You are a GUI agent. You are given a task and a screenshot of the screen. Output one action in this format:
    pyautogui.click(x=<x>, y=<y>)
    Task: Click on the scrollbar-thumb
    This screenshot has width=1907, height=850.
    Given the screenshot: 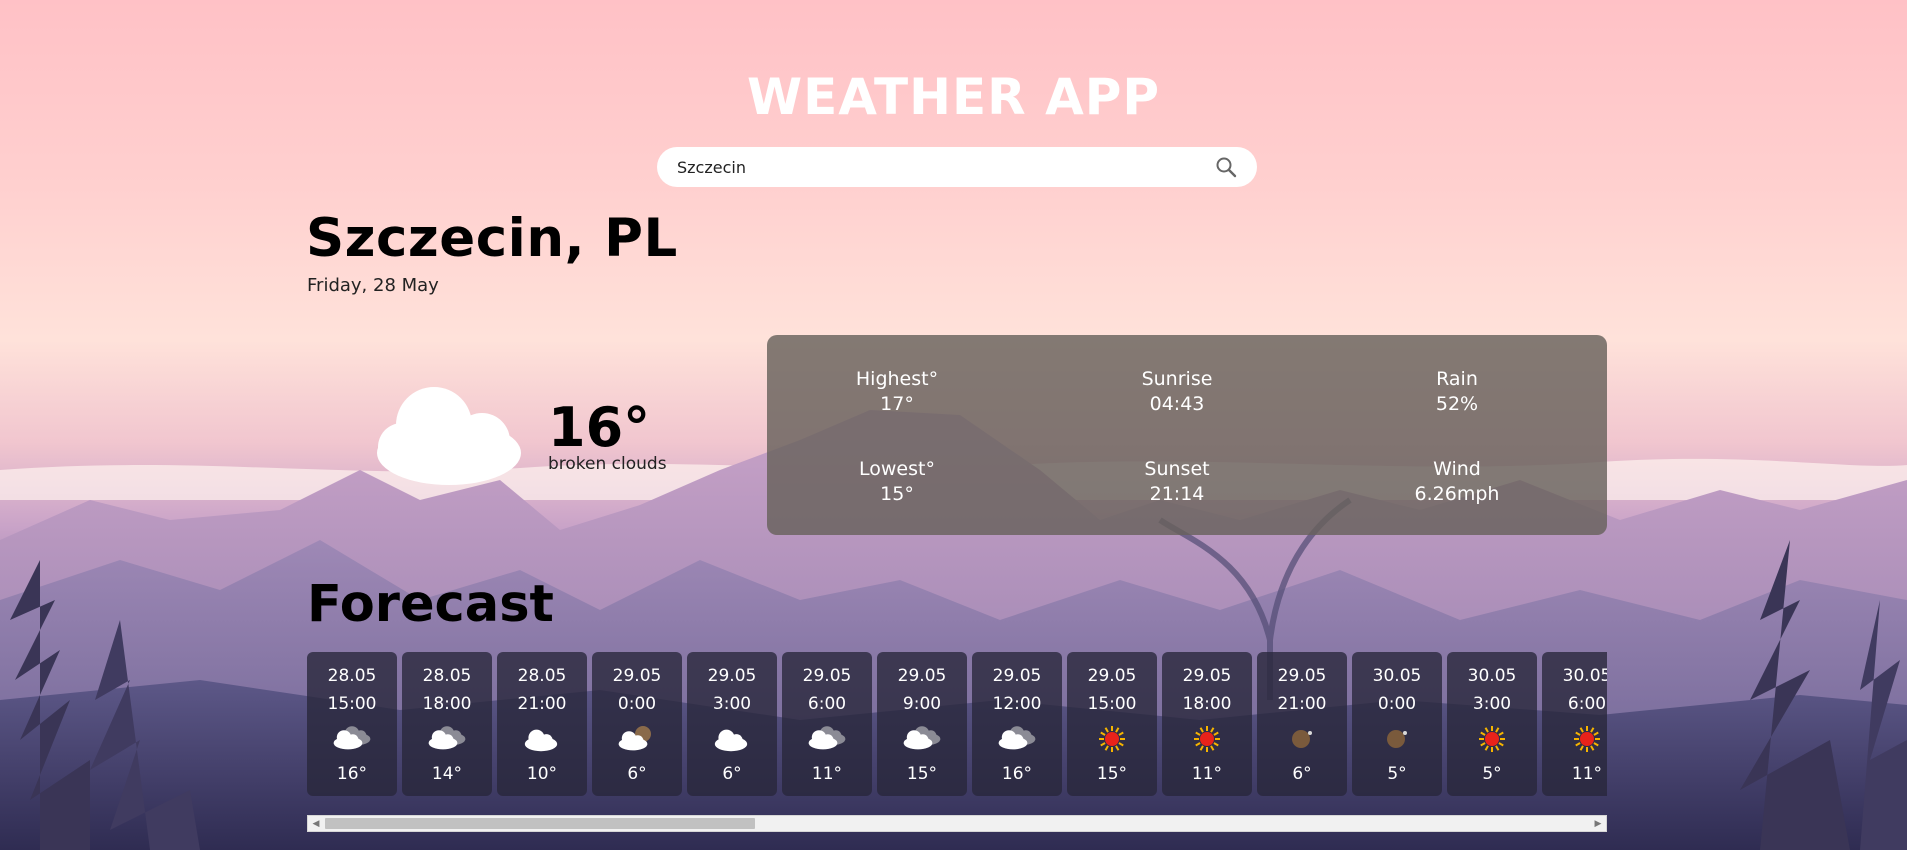 What is the action you would take?
    pyautogui.click(x=540, y=823)
    